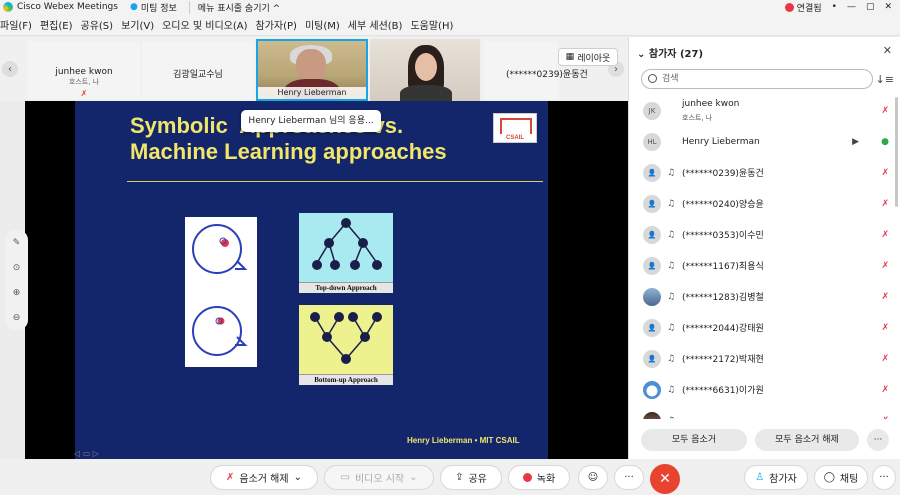  I want to click on participant-name: (******2172)박재현, so click(723, 360).